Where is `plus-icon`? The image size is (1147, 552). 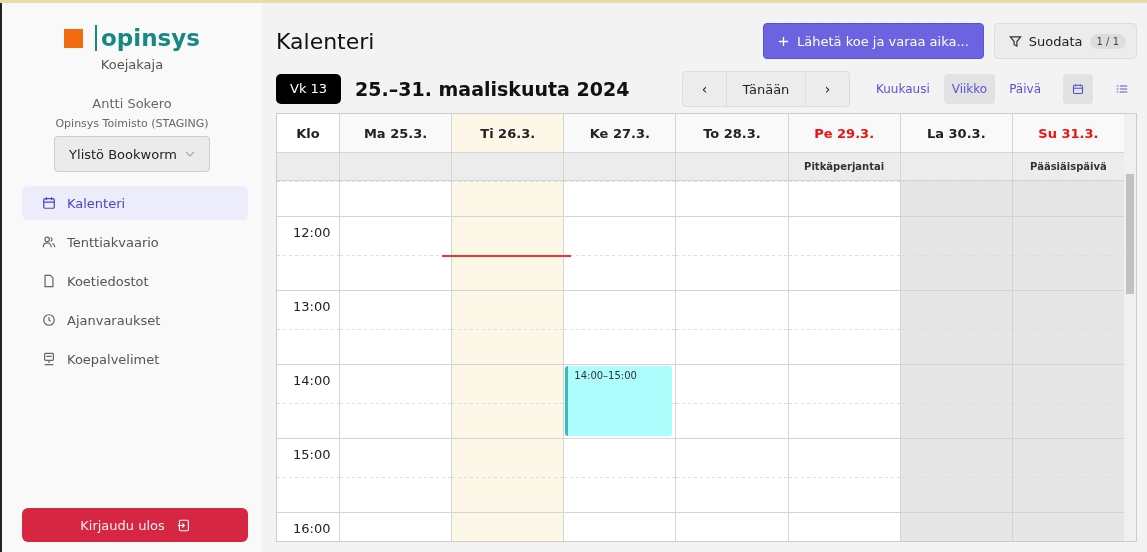 plus-icon is located at coordinates (783, 41).